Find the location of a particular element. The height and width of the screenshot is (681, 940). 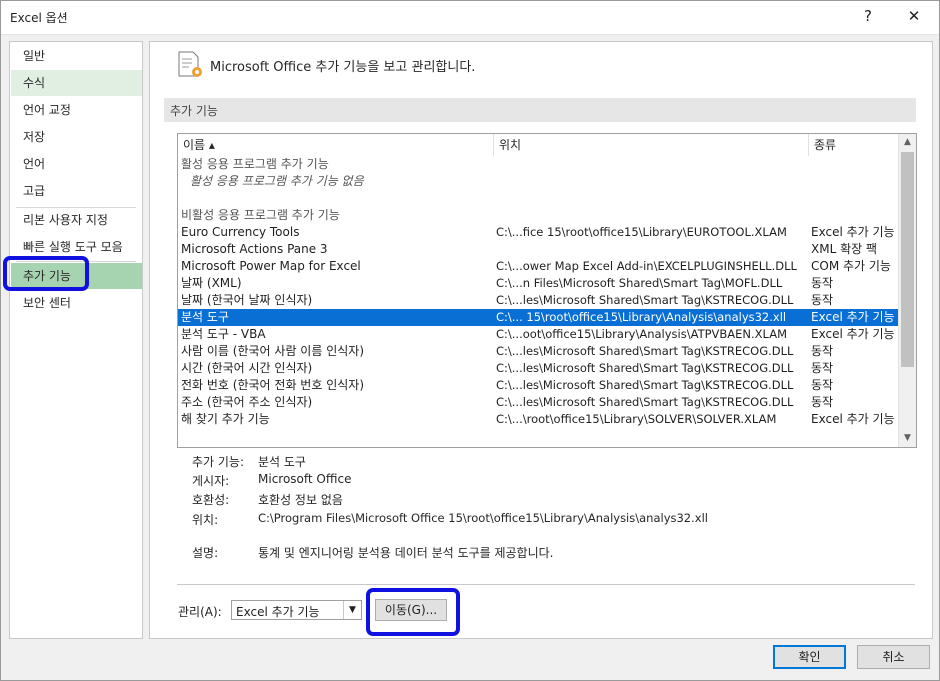

cancel-button: 취소 is located at coordinates (893, 657).